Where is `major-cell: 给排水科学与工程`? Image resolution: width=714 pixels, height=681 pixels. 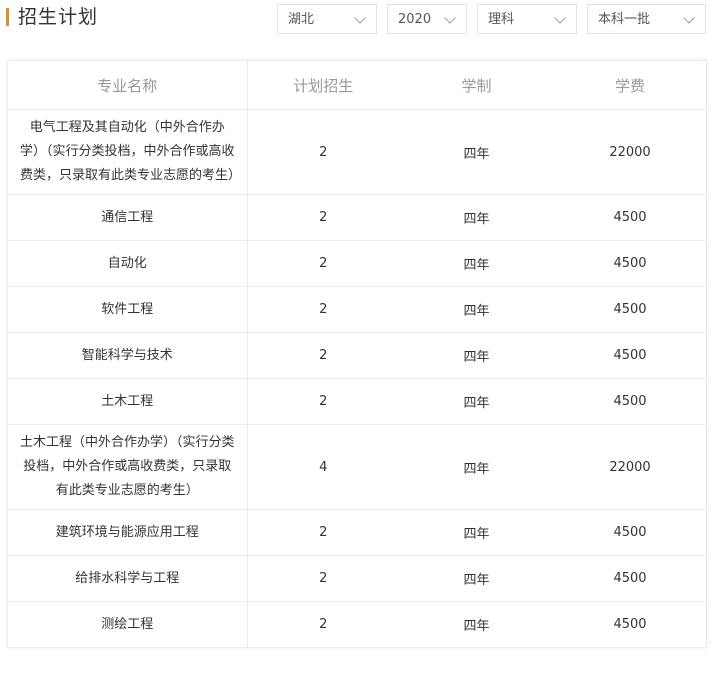
major-cell: 给排水科学与工程 is located at coordinates (128, 578).